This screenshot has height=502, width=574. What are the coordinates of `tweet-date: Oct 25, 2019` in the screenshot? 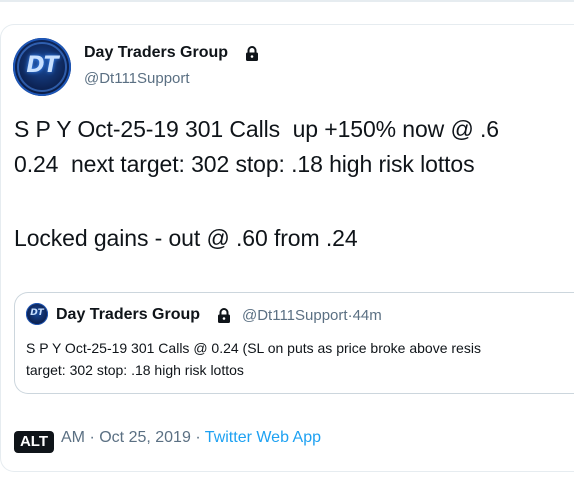 It's located at (145, 437).